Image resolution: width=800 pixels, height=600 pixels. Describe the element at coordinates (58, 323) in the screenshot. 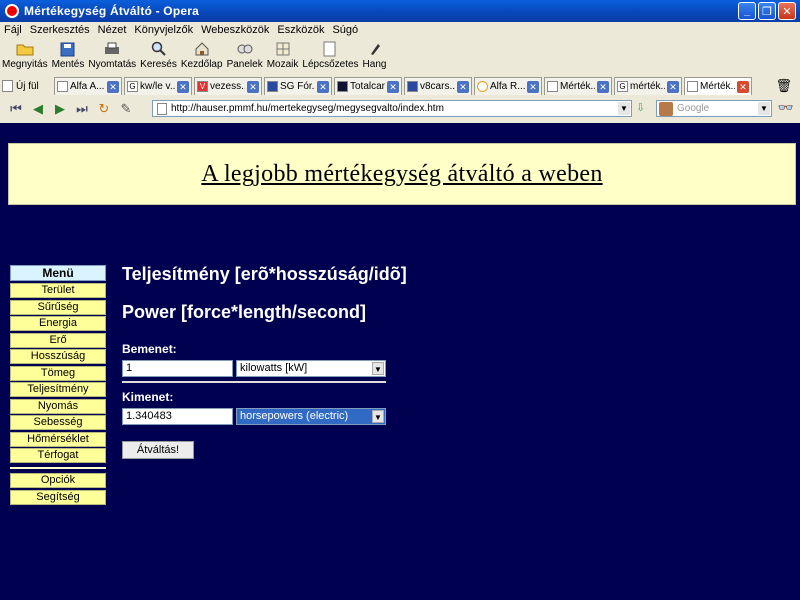

I see `menu-item-energy: Energia` at that location.